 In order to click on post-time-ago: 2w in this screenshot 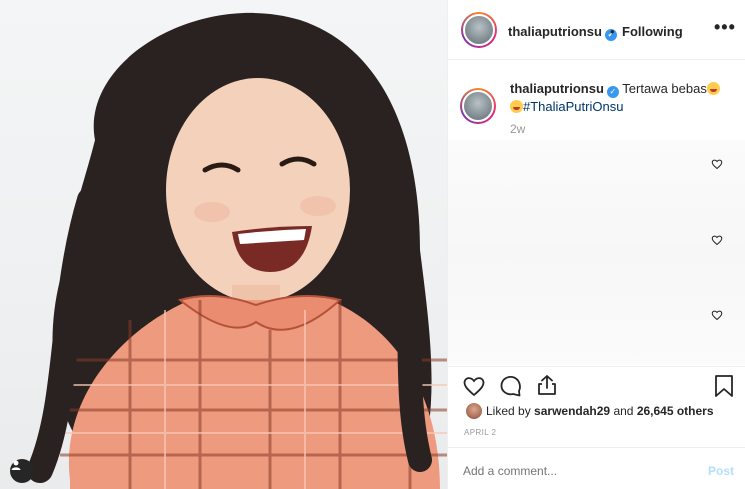, I will do `click(517, 129)`.